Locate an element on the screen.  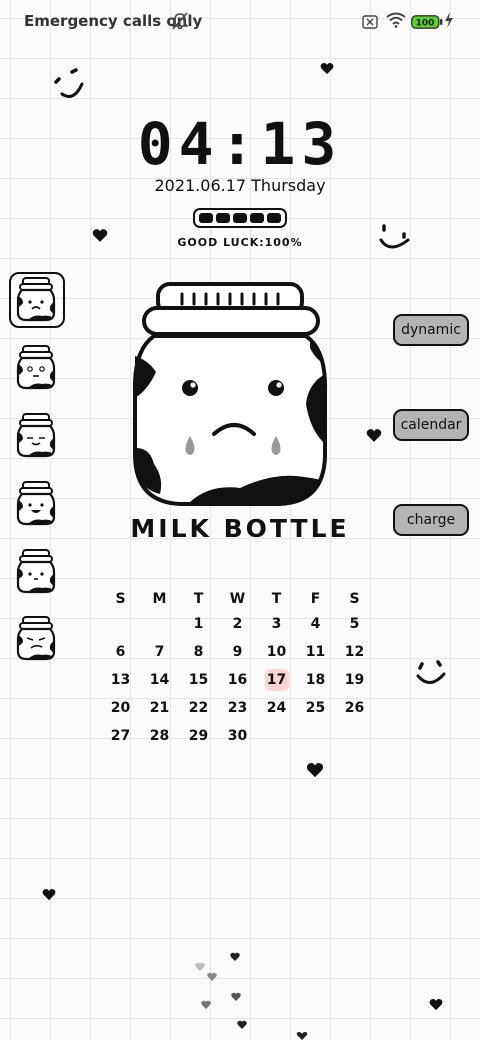
calendar-day: 14 is located at coordinates (159, 680).